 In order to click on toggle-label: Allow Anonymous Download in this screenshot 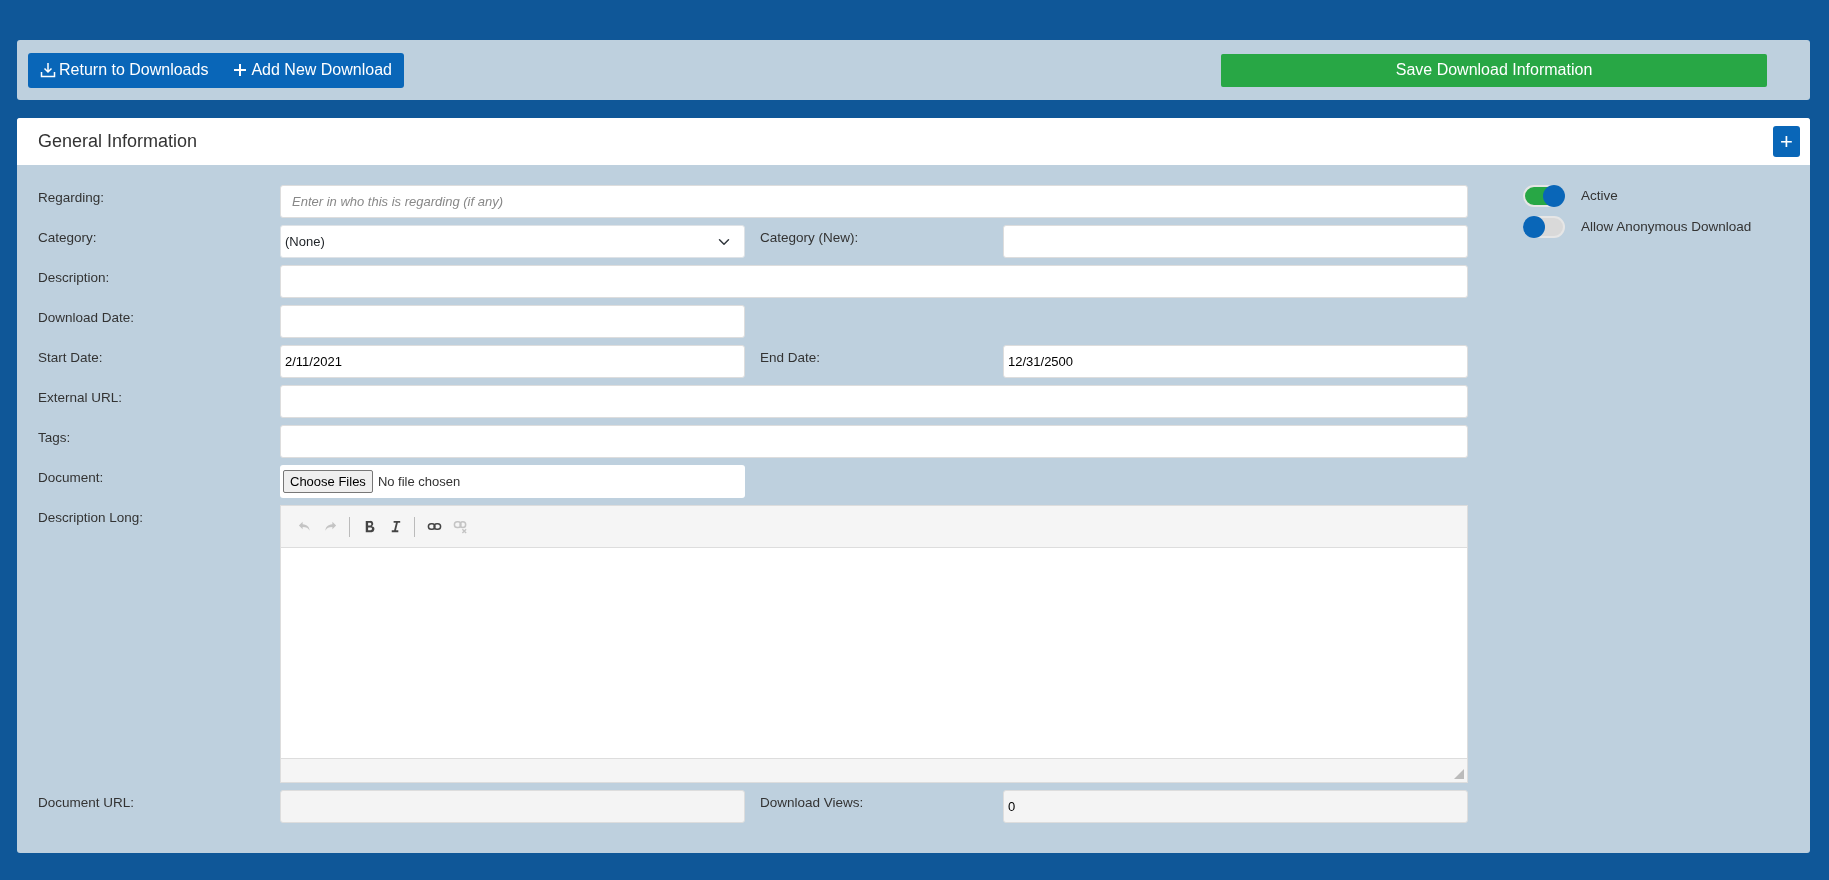, I will do `click(1666, 226)`.